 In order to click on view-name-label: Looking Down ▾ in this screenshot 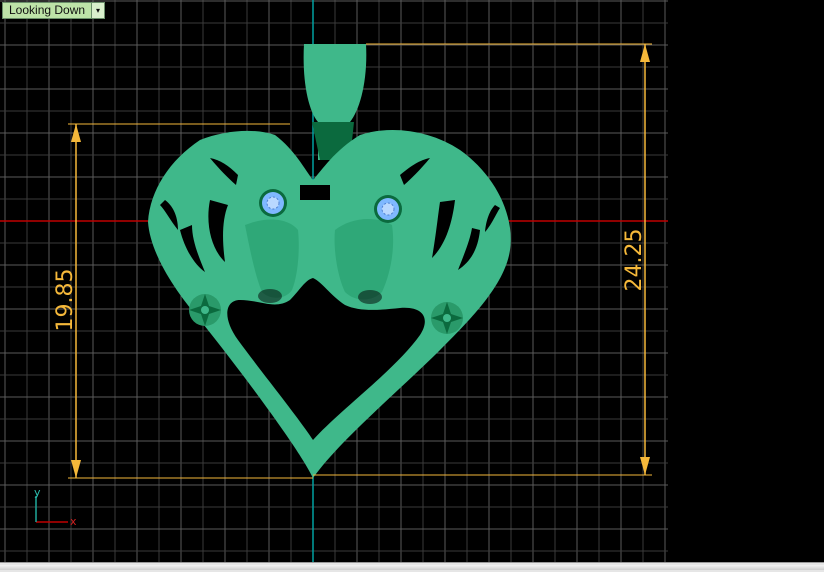, I will do `click(54, 10)`.